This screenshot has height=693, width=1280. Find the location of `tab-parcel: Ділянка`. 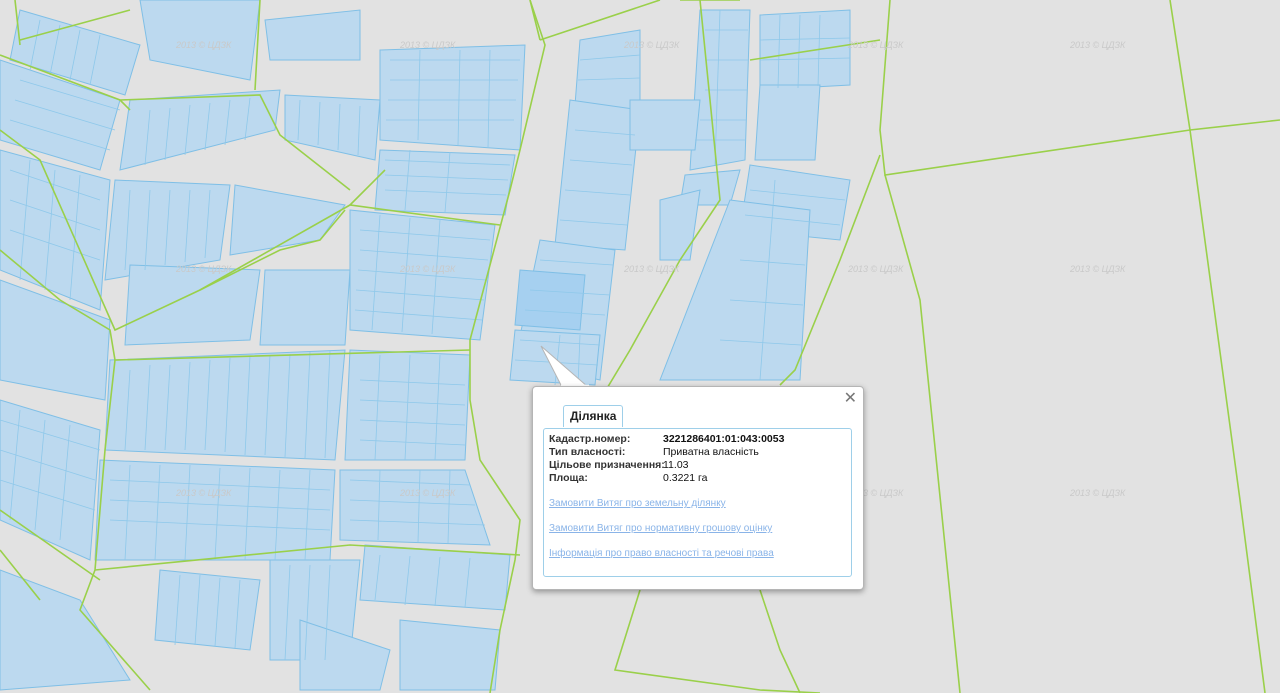

tab-parcel: Ділянка is located at coordinates (593, 416).